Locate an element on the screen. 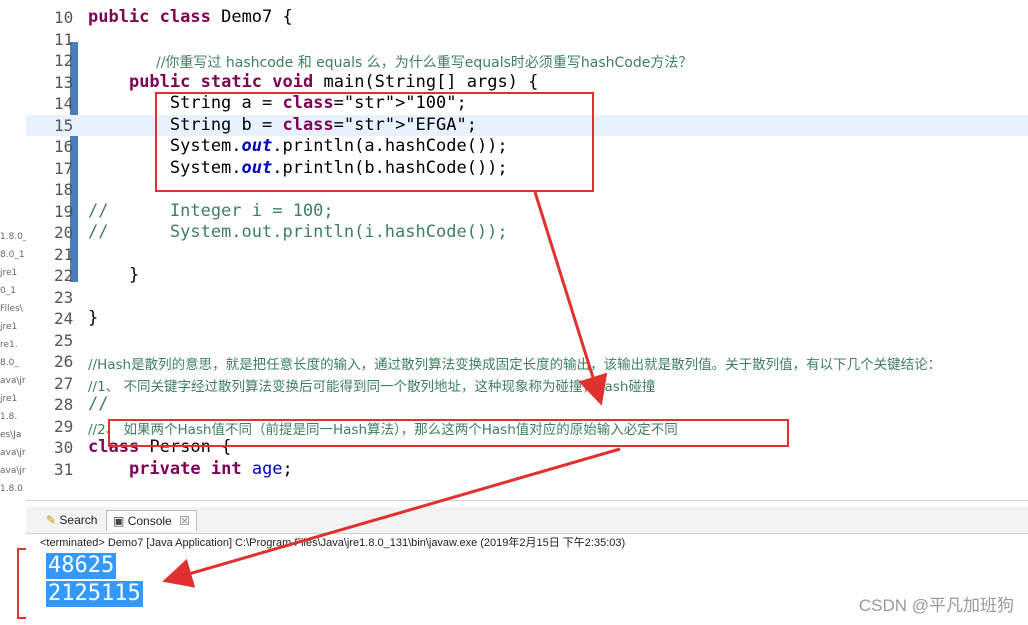 The height and width of the screenshot is (625, 1028). line-number: 12 is located at coordinates (64, 60).